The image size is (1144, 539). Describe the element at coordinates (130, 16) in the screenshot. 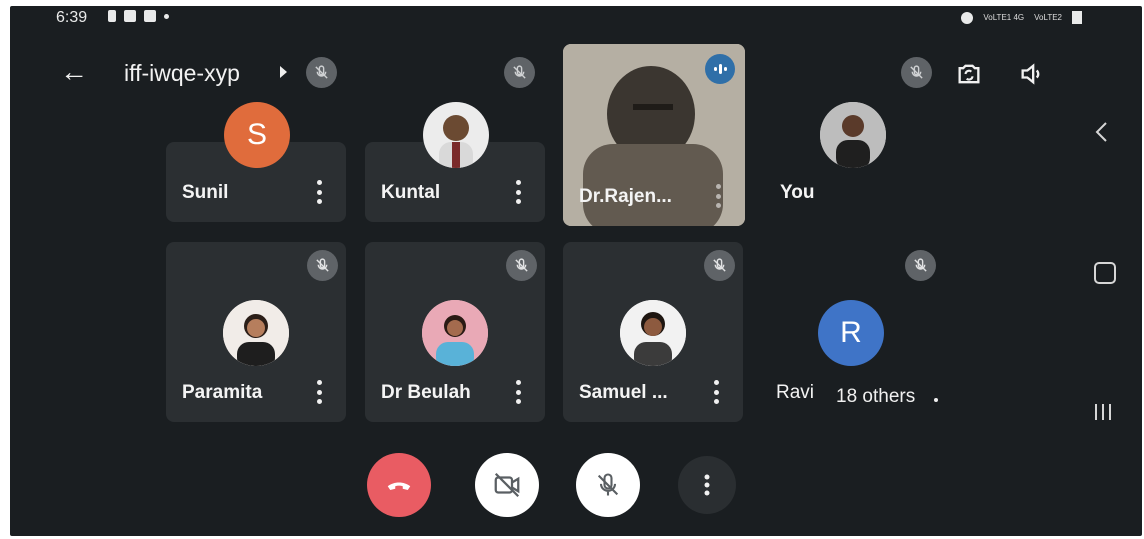

I see `gallery-icon` at that location.